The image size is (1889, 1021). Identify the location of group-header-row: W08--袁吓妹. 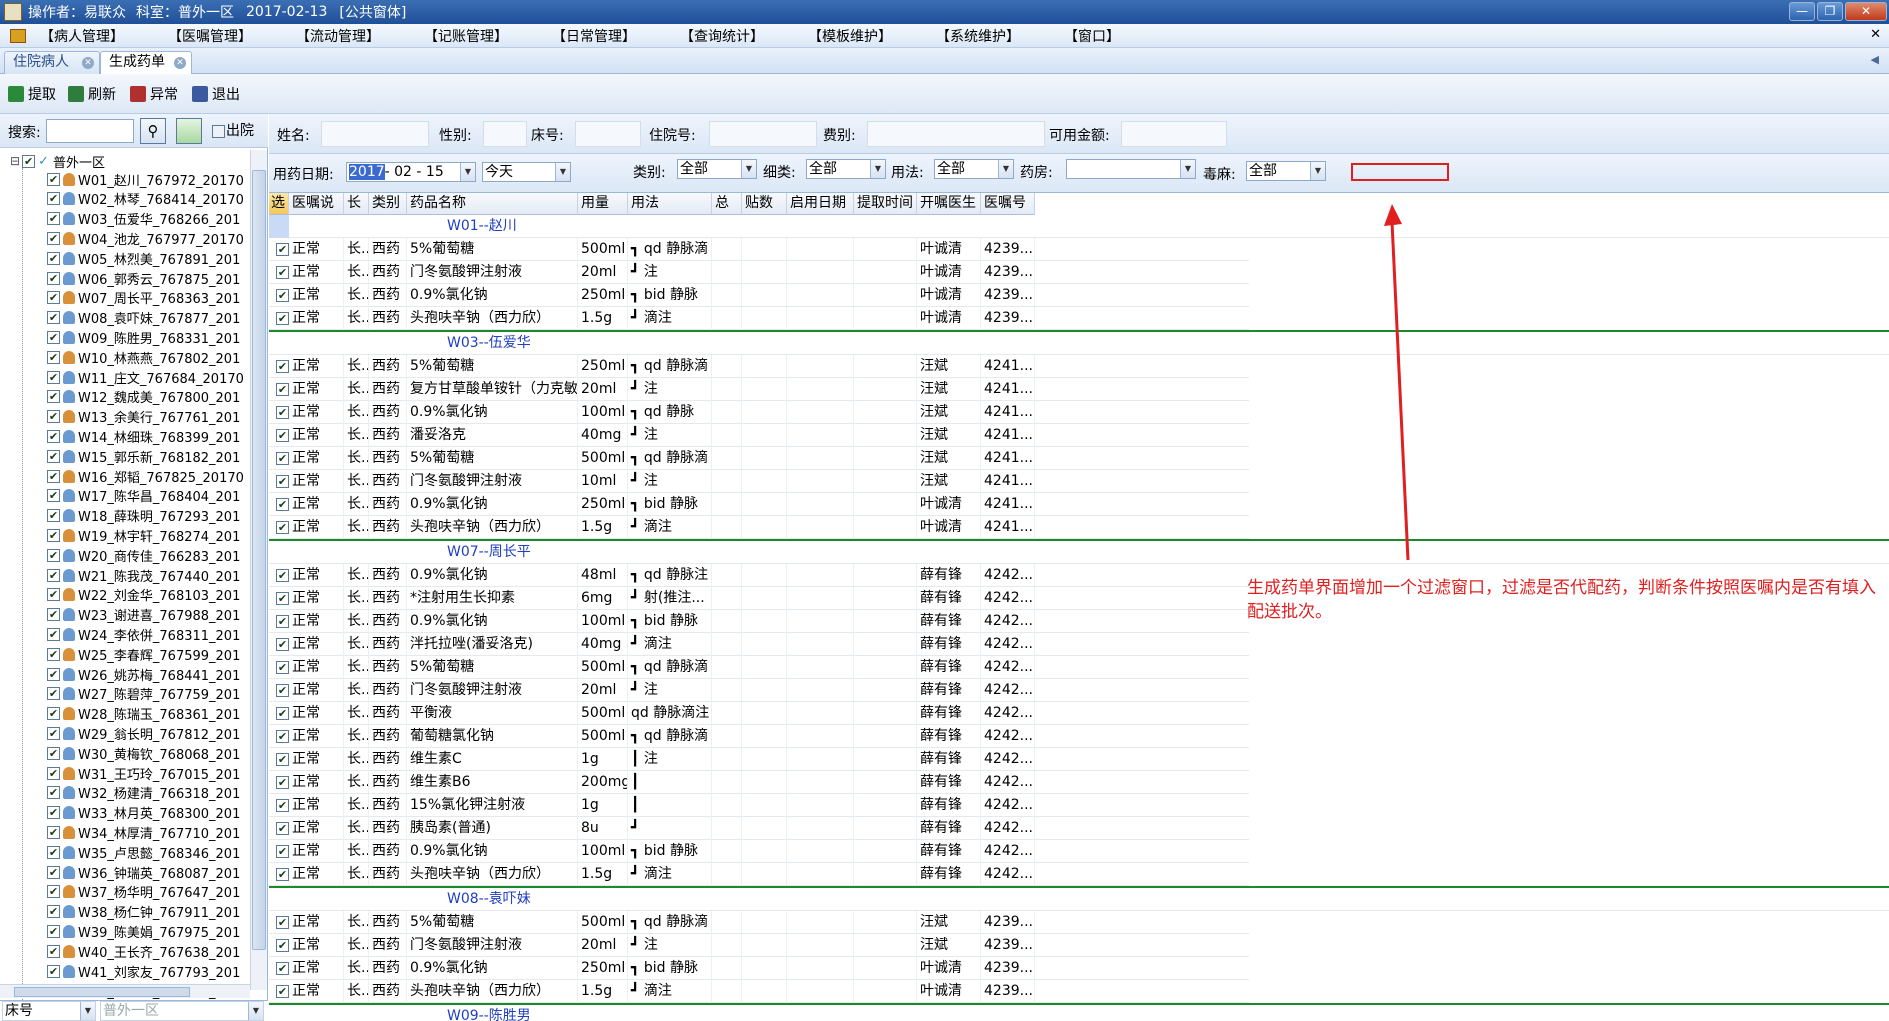
(1079, 899).